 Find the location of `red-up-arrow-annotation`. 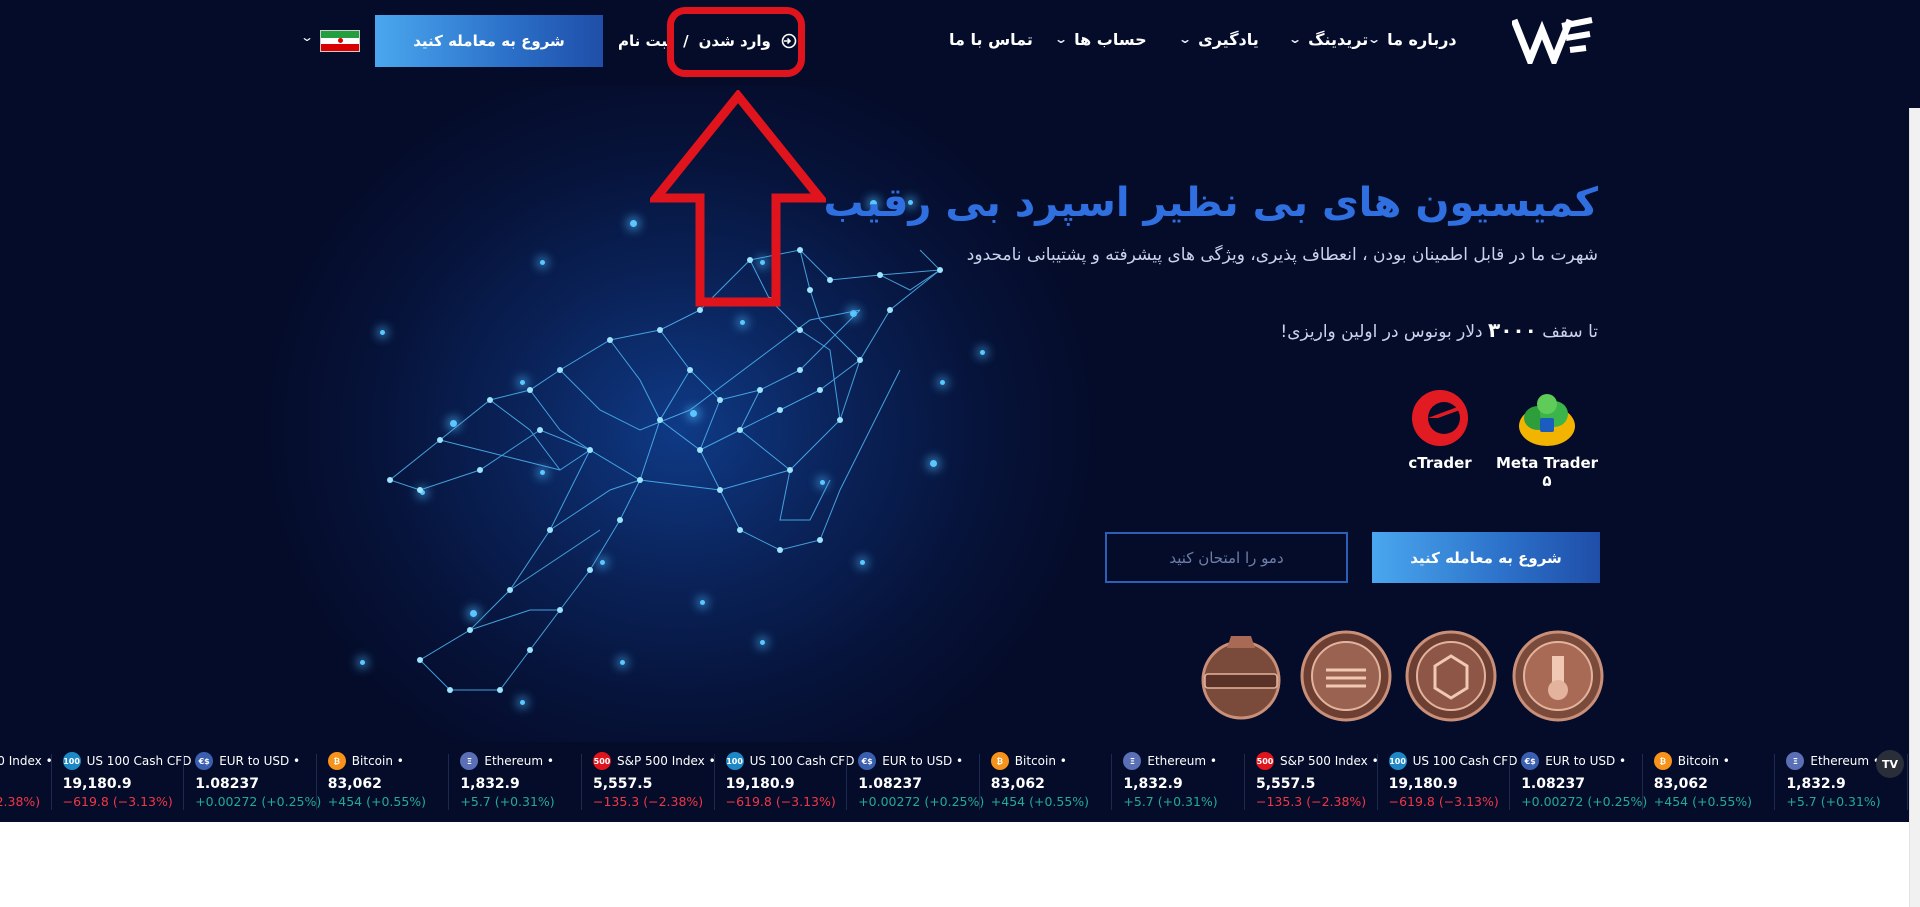

red-up-arrow-annotation is located at coordinates (738, 198).